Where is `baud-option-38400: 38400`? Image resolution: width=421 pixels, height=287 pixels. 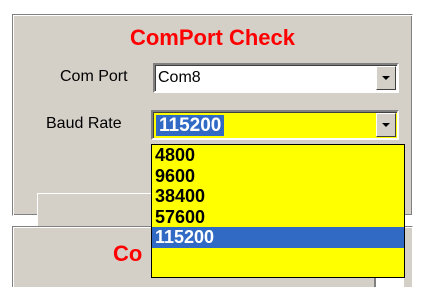
baud-option-38400: 38400 is located at coordinates (278, 196).